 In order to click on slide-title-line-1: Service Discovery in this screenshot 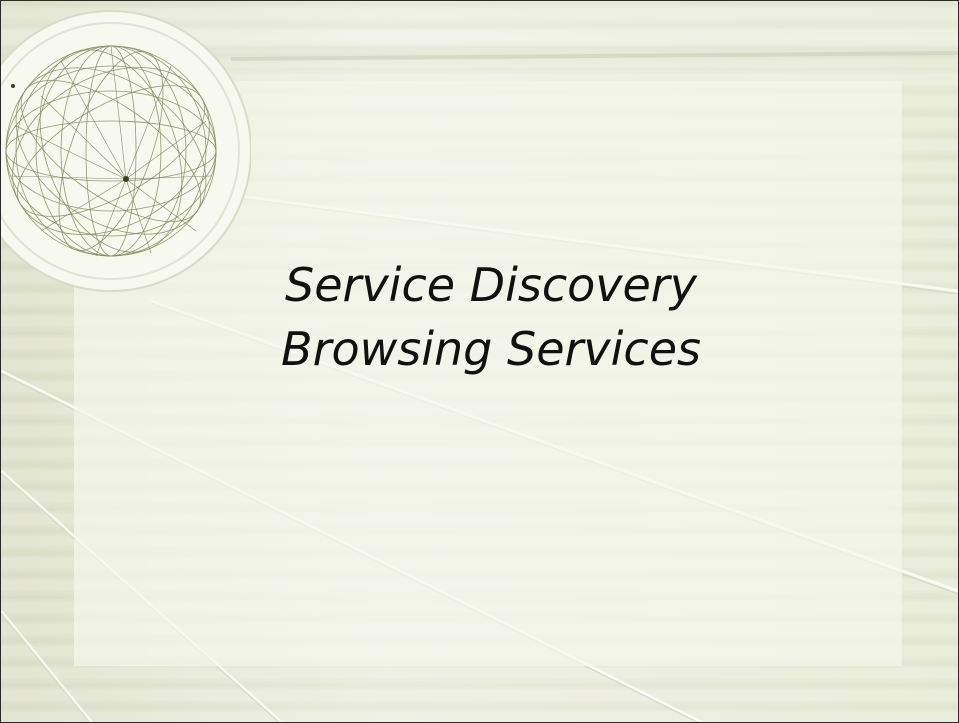, I will do `click(491, 285)`.